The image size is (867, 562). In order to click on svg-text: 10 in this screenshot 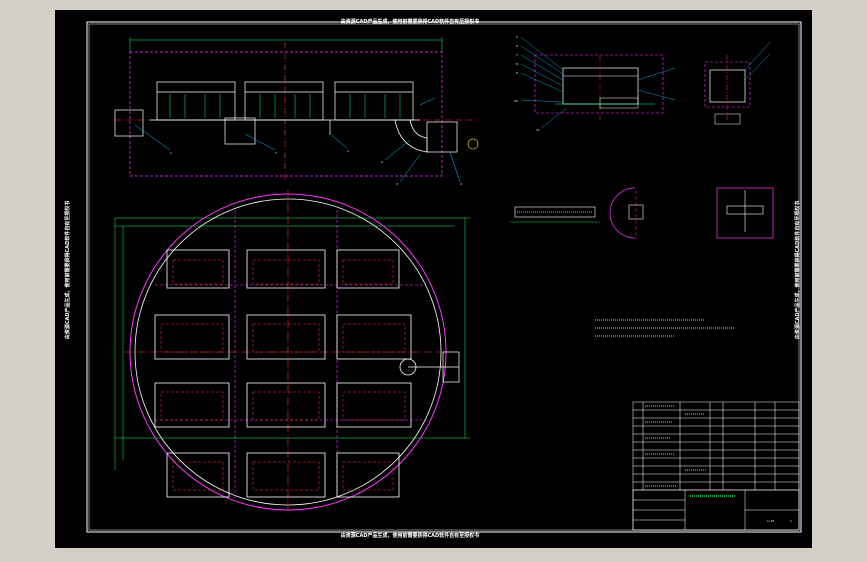, I will do `click(516, 101)`.